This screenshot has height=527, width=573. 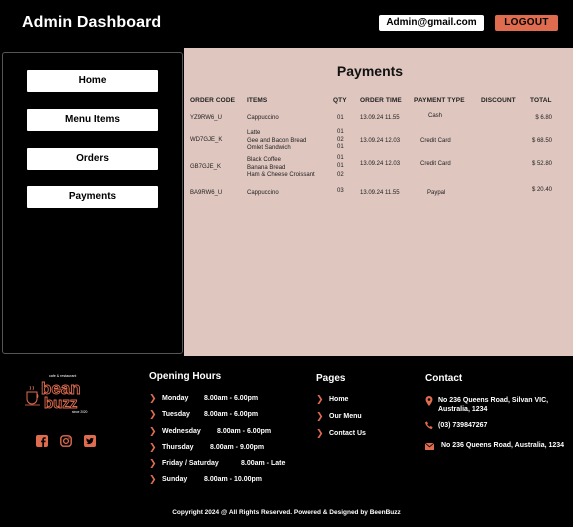 I want to click on page-title: Admin Dashboard, so click(x=92, y=22).